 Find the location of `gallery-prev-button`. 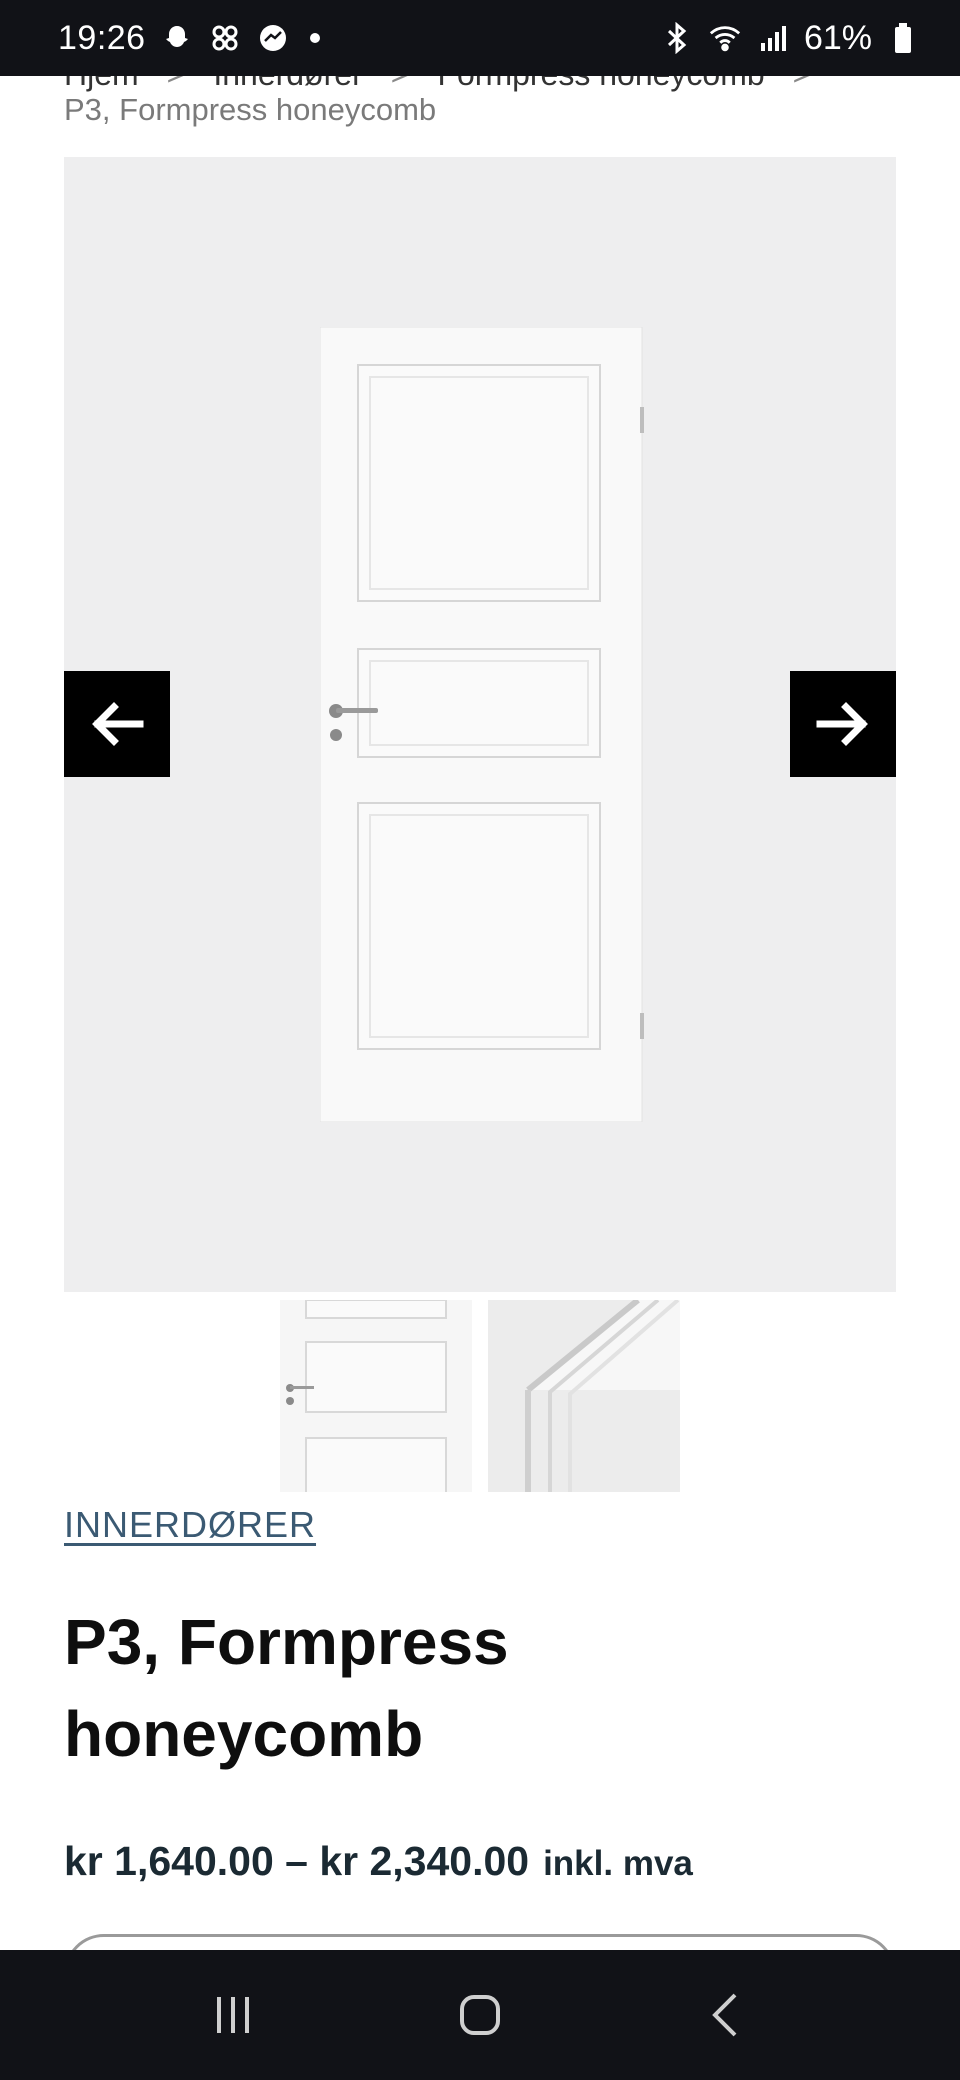

gallery-prev-button is located at coordinates (117, 724).